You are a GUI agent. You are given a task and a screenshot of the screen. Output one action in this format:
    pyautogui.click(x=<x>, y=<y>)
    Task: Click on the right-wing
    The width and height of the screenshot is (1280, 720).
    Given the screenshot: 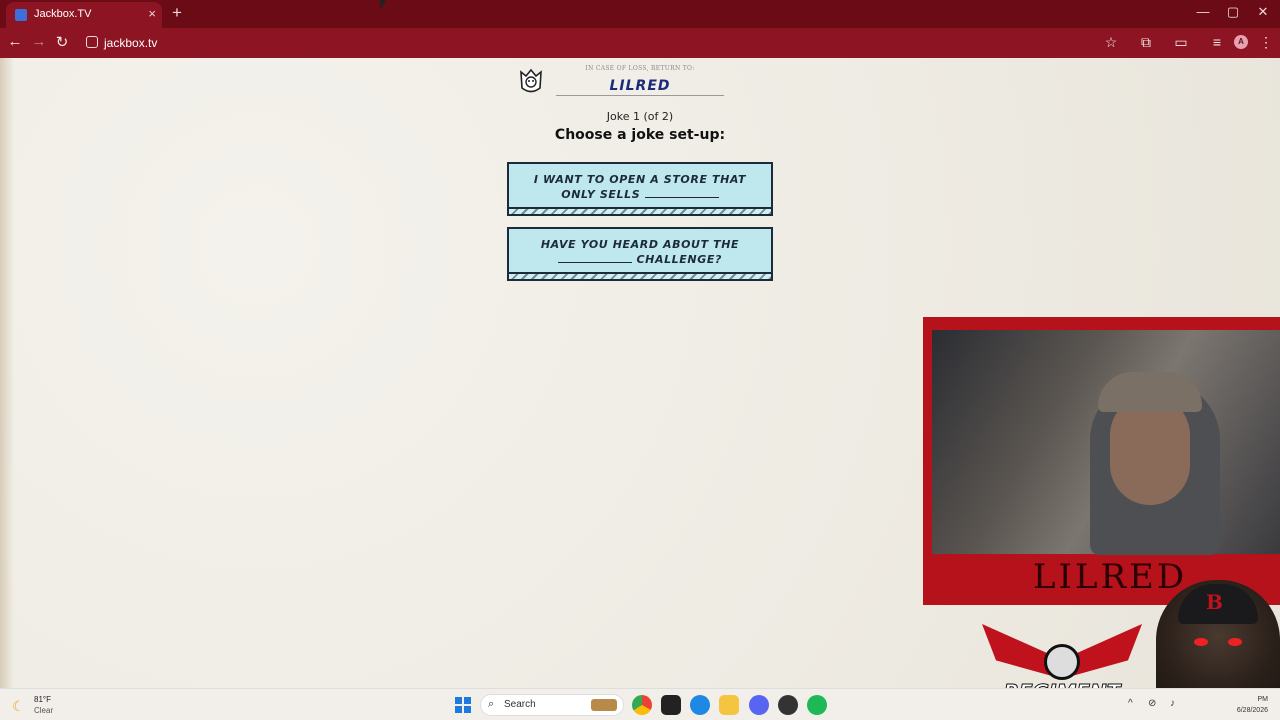 What is the action you would take?
    pyautogui.click(x=1107, y=650)
    